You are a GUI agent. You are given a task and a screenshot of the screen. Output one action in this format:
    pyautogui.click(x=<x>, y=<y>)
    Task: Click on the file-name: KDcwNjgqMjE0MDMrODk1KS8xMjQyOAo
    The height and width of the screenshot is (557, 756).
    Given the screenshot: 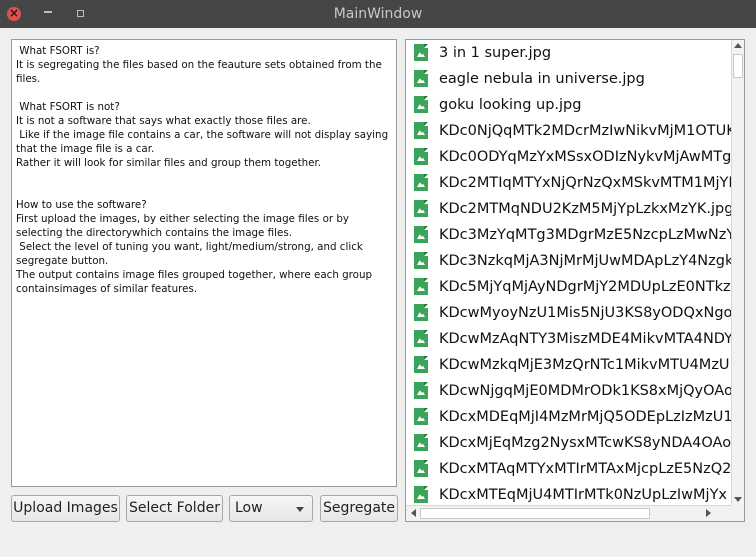 What is the action you would take?
    pyautogui.click(x=585, y=391)
    